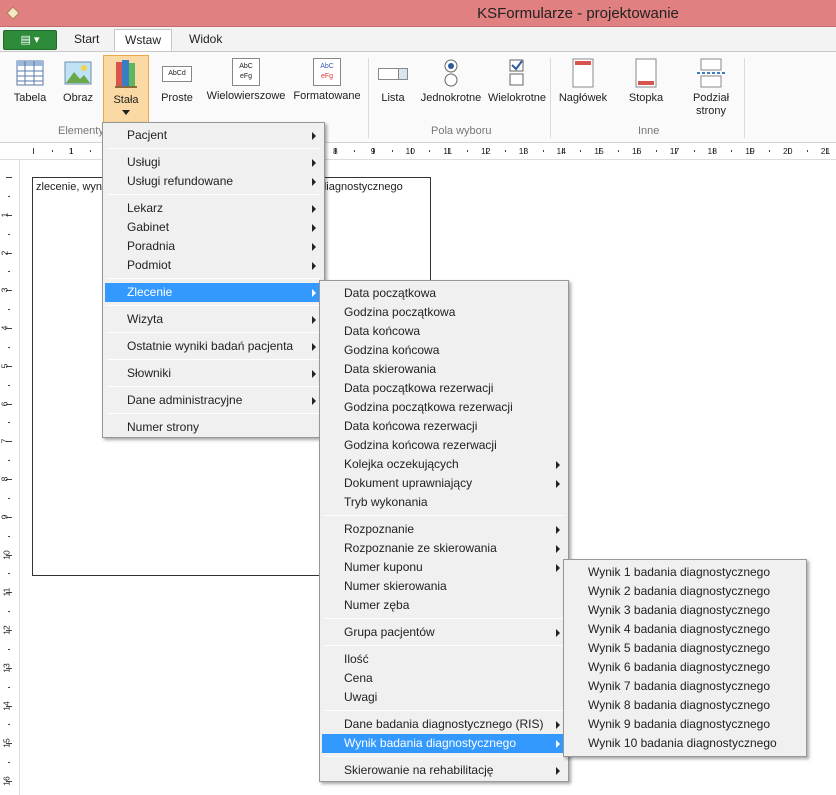  What do you see at coordinates (30, 98) in the screenshot?
I see `tabela-label: Tabela` at bounding box center [30, 98].